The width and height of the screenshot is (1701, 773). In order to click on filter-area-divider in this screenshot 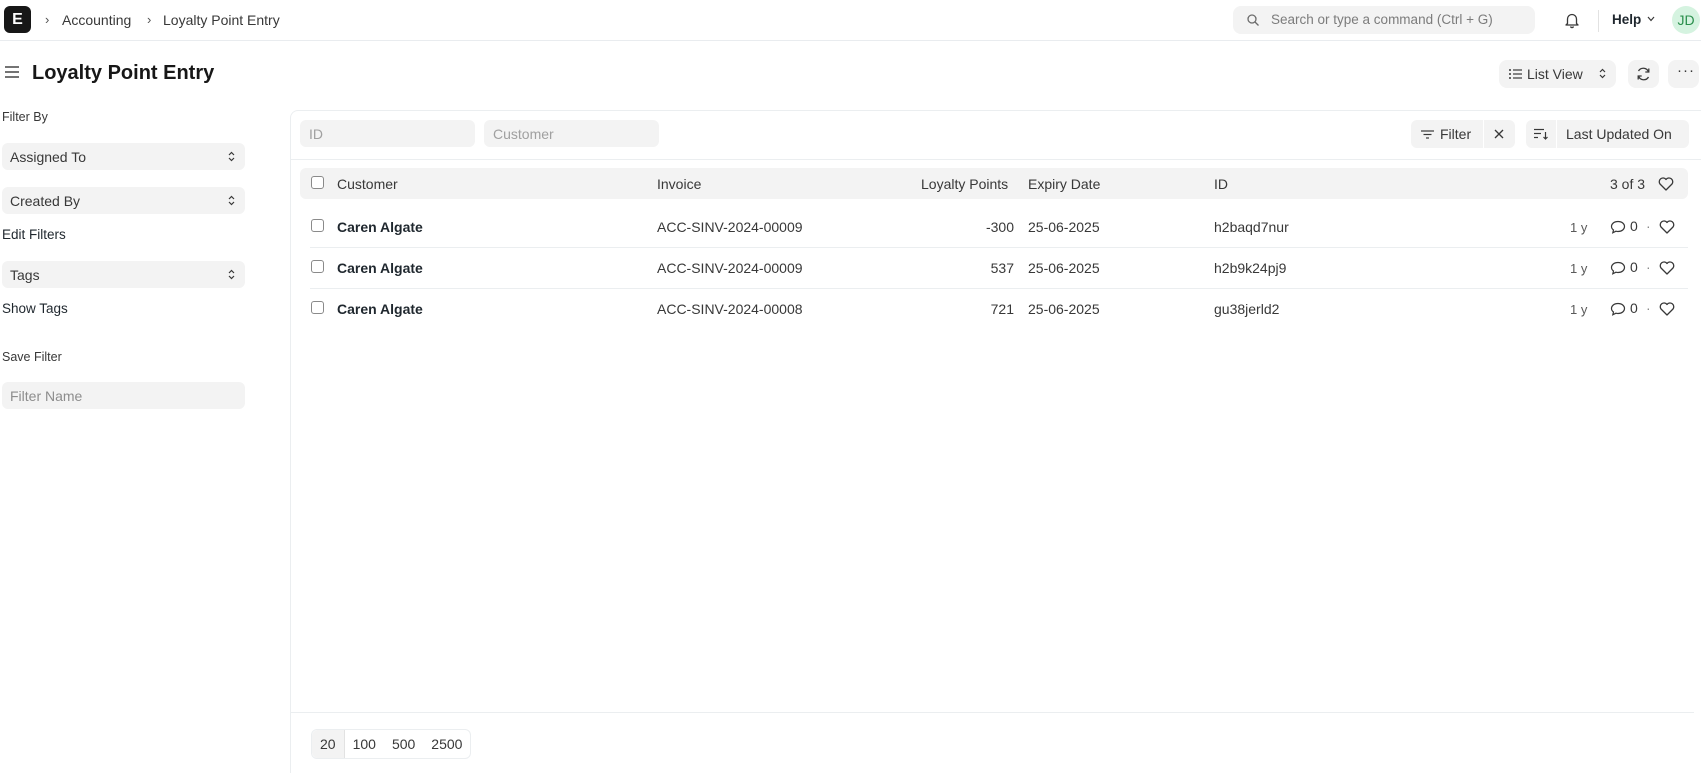, I will do `click(996, 159)`.